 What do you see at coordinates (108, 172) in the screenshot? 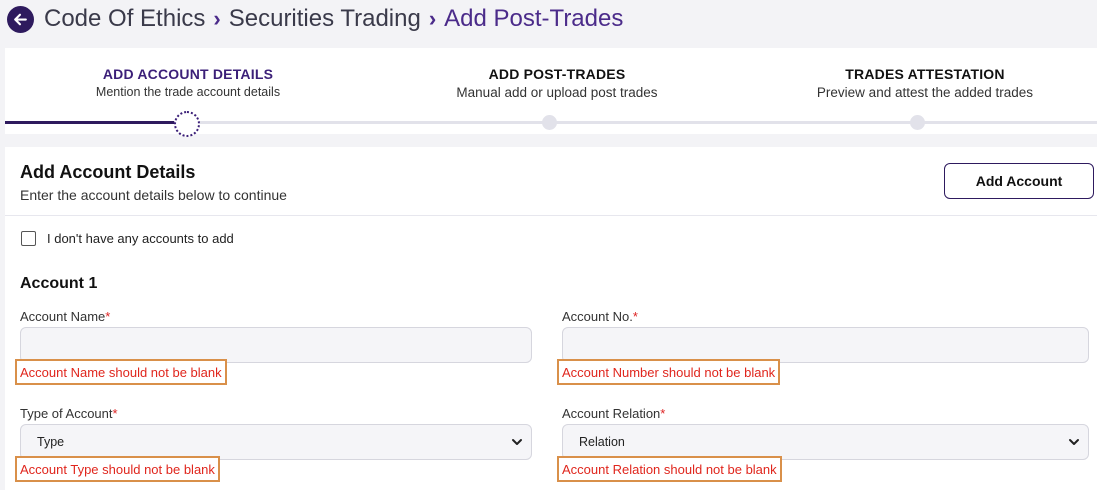
I see `card-title: Add Account Details` at bounding box center [108, 172].